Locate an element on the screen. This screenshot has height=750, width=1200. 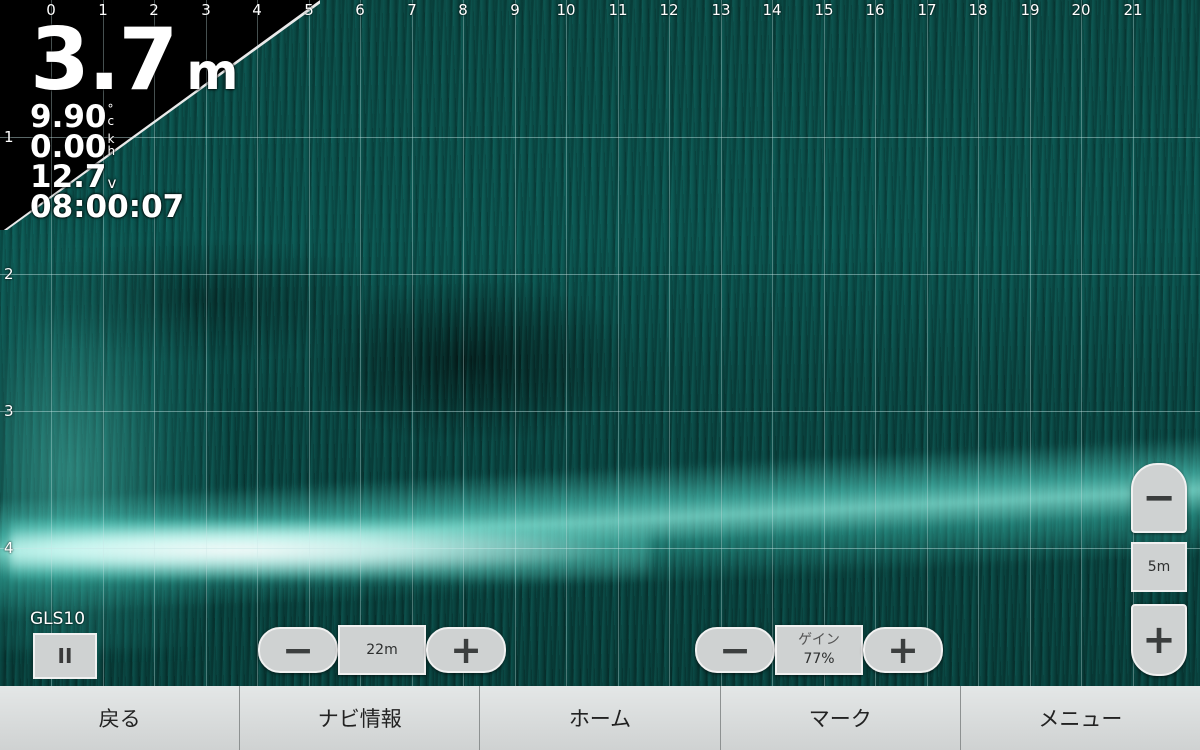
x-tick-label: 3 is located at coordinates (206, 10).